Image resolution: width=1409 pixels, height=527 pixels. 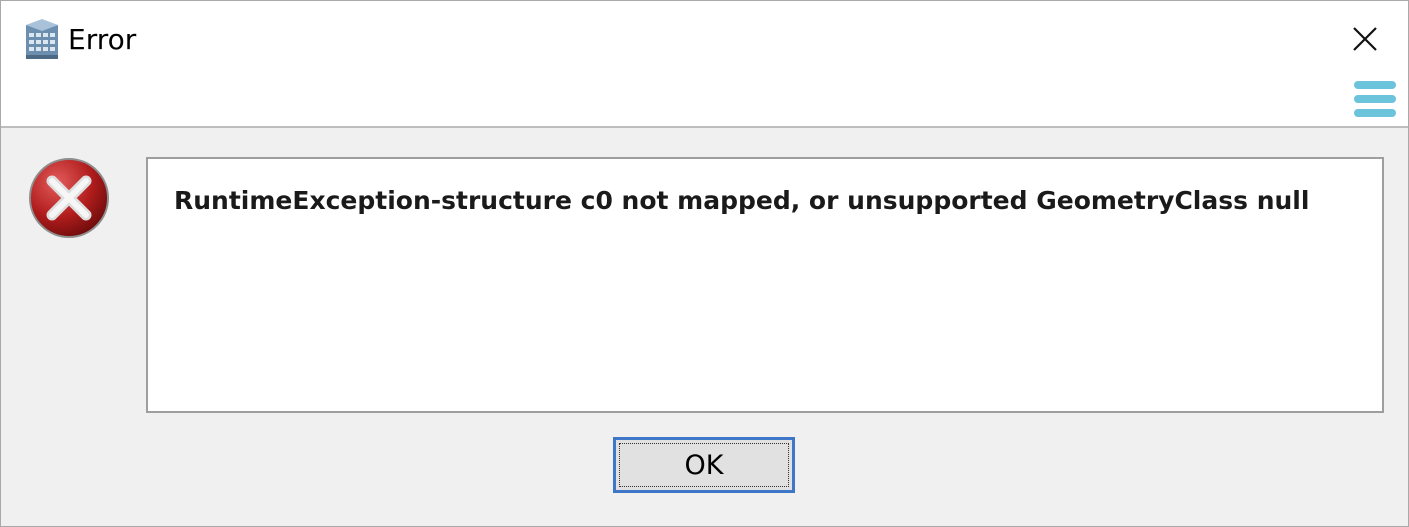 What do you see at coordinates (102, 39) in the screenshot?
I see `dialog-title: Error` at bounding box center [102, 39].